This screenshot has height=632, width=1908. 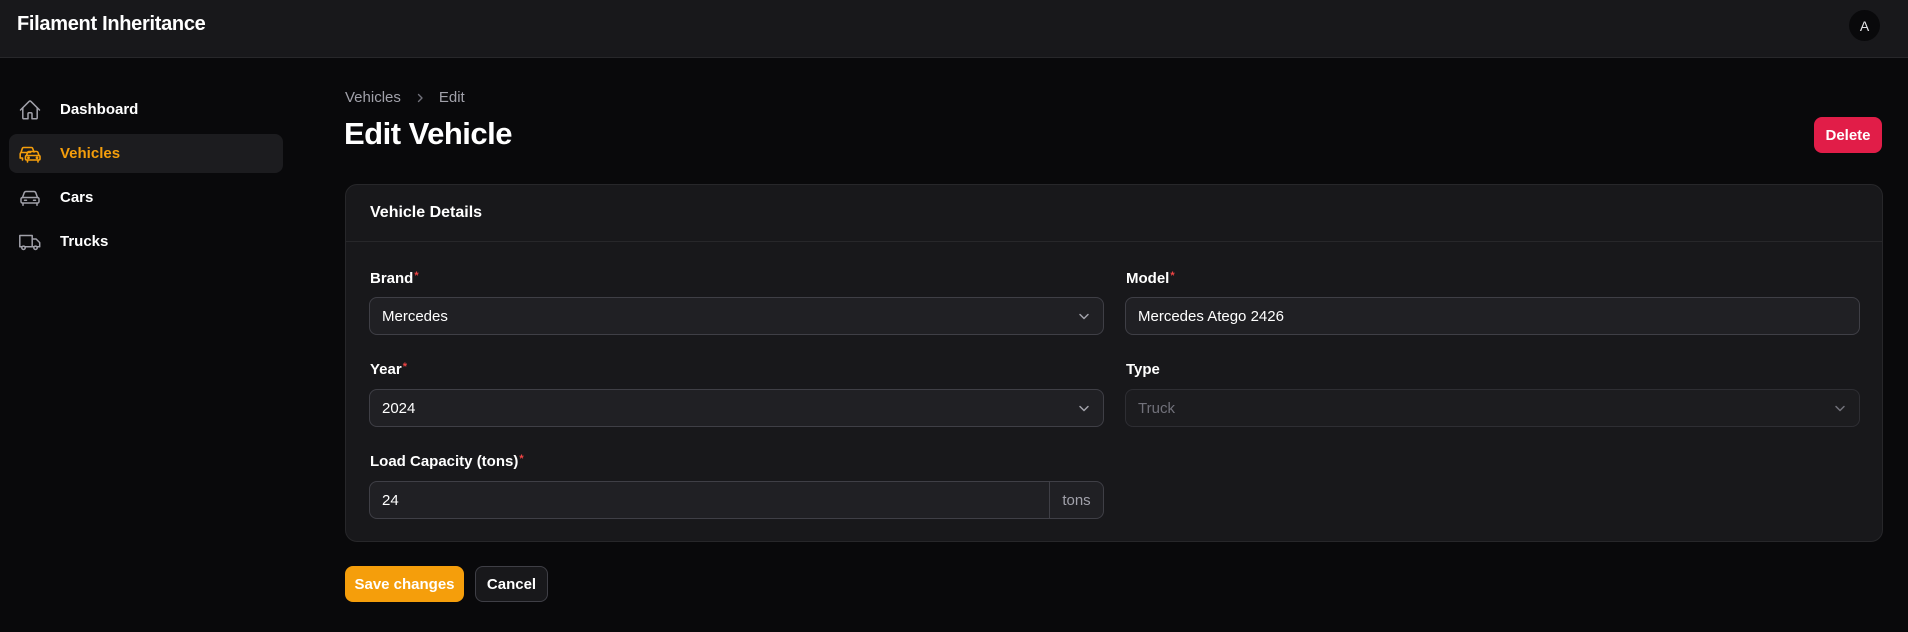 I want to click on type-select: Truck, so click(x=1492, y=408).